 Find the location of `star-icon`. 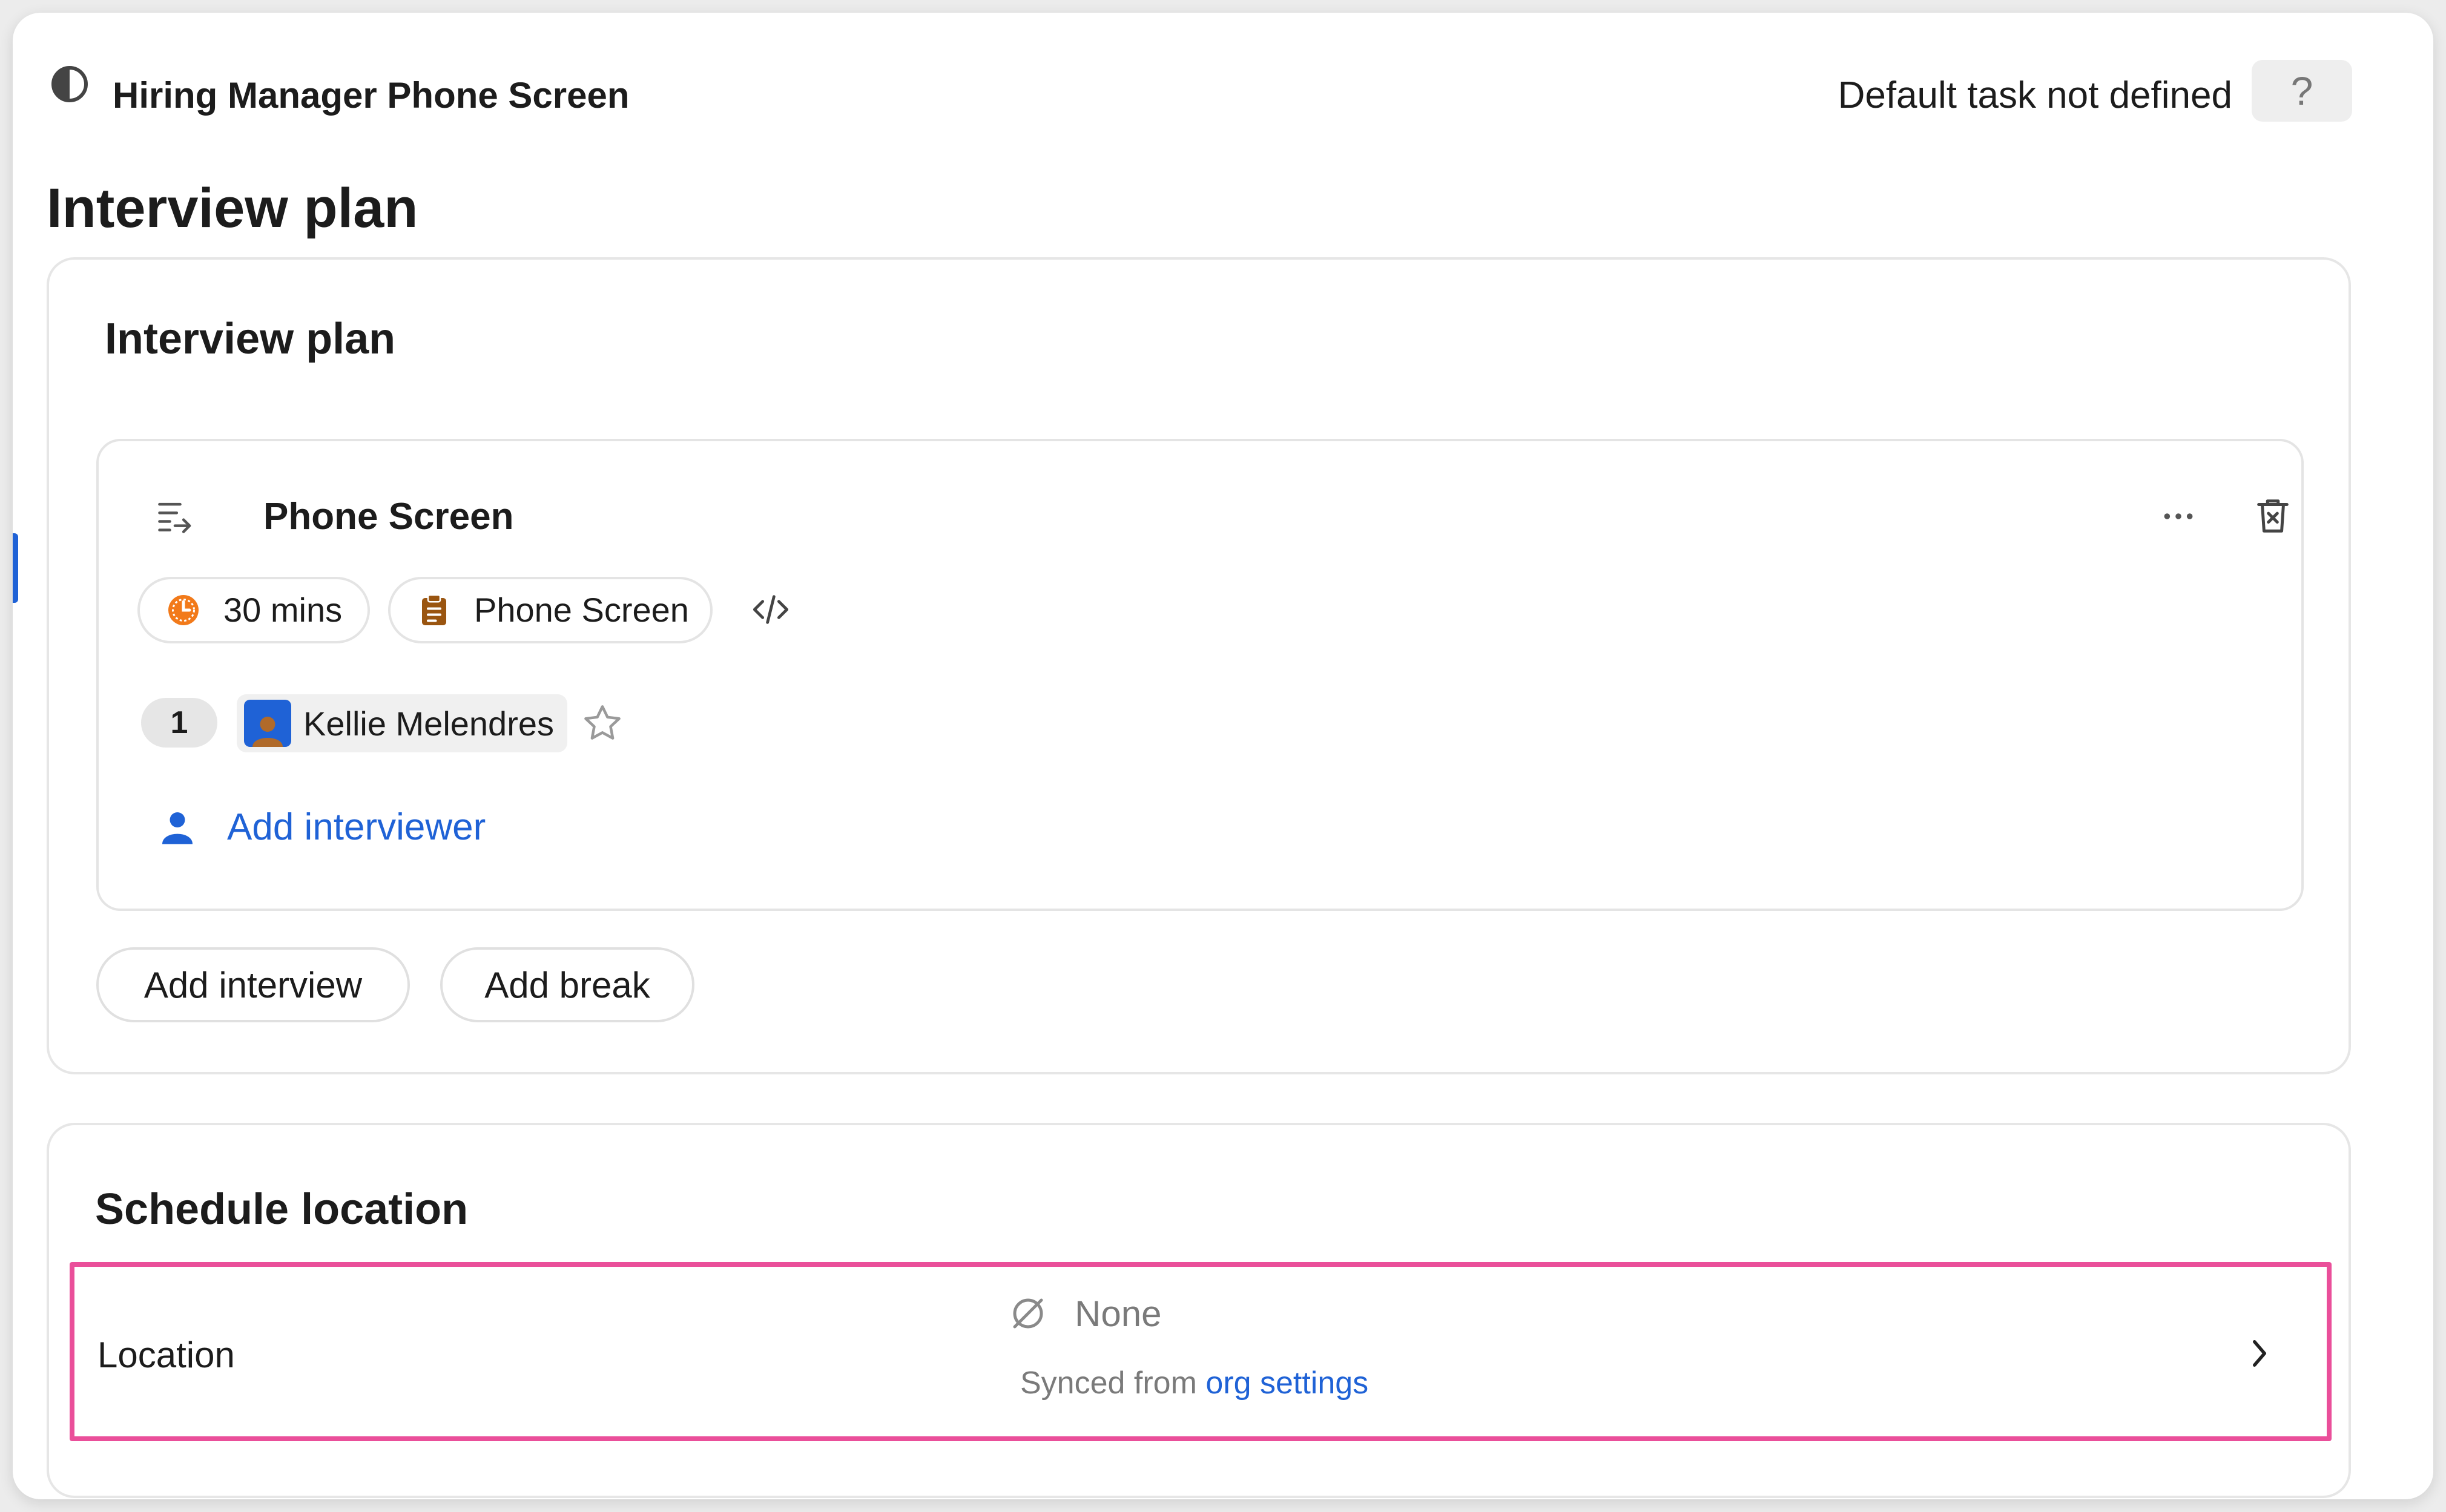

star-icon is located at coordinates (602, 724).